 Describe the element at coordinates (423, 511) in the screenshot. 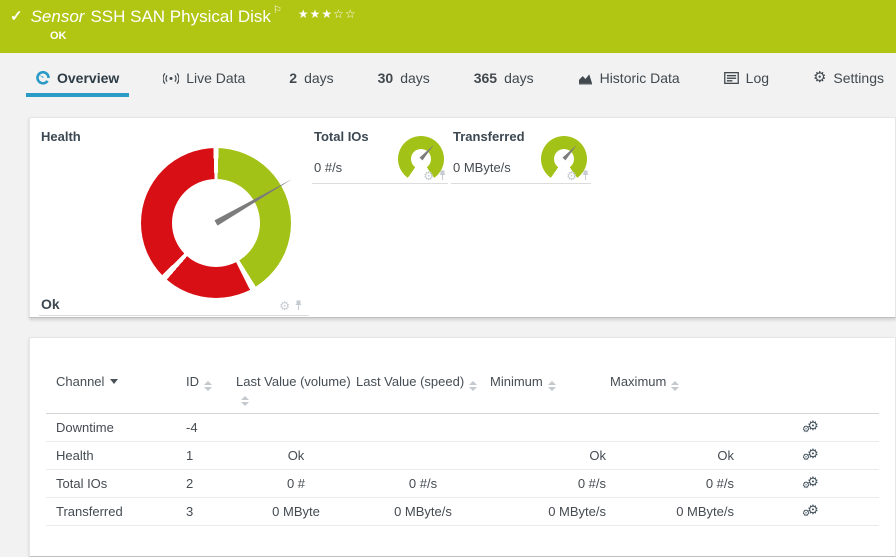

I see `last-value-speed: 0 MByte/s` at that location.